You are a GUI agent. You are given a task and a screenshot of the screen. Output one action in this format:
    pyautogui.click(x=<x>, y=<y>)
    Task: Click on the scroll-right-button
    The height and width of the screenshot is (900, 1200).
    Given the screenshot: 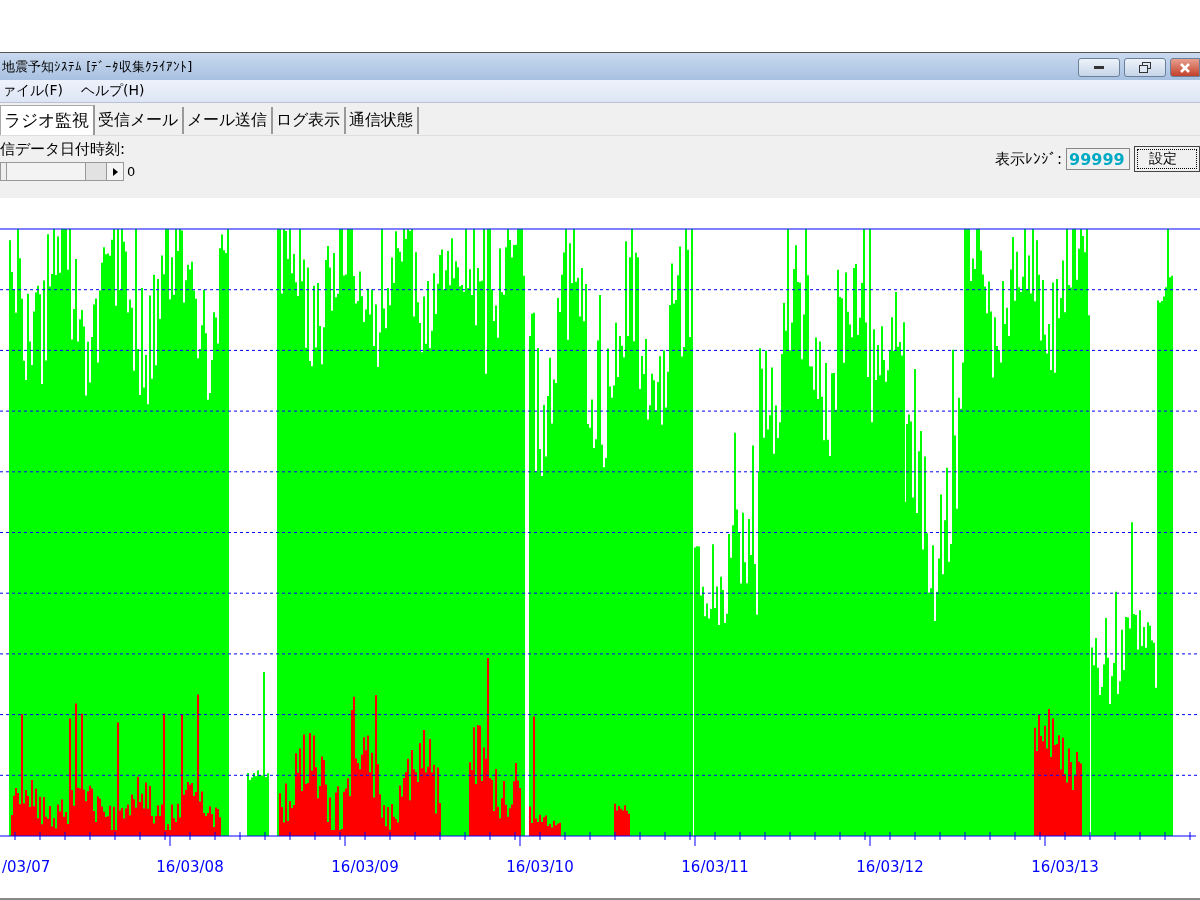 What is the action you would take?
    pyautogui.click(x=114, y=171)
    